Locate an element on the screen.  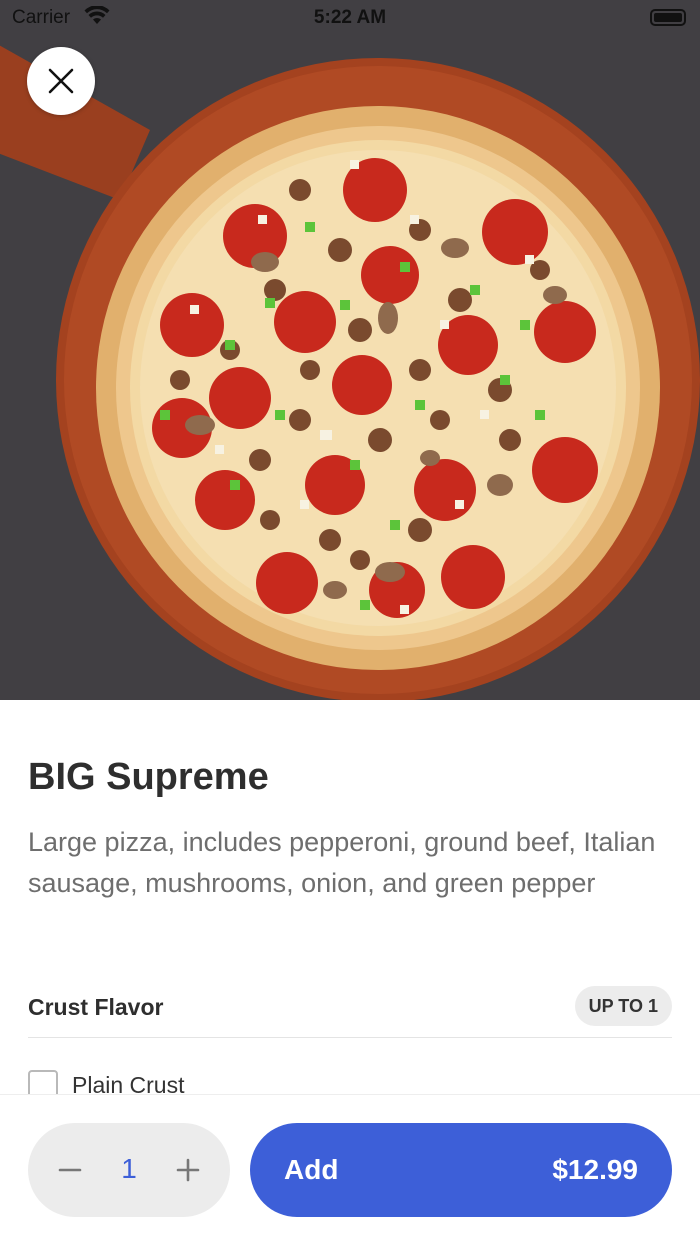
add-button-label: Add is located at coordinates (311, 1169).